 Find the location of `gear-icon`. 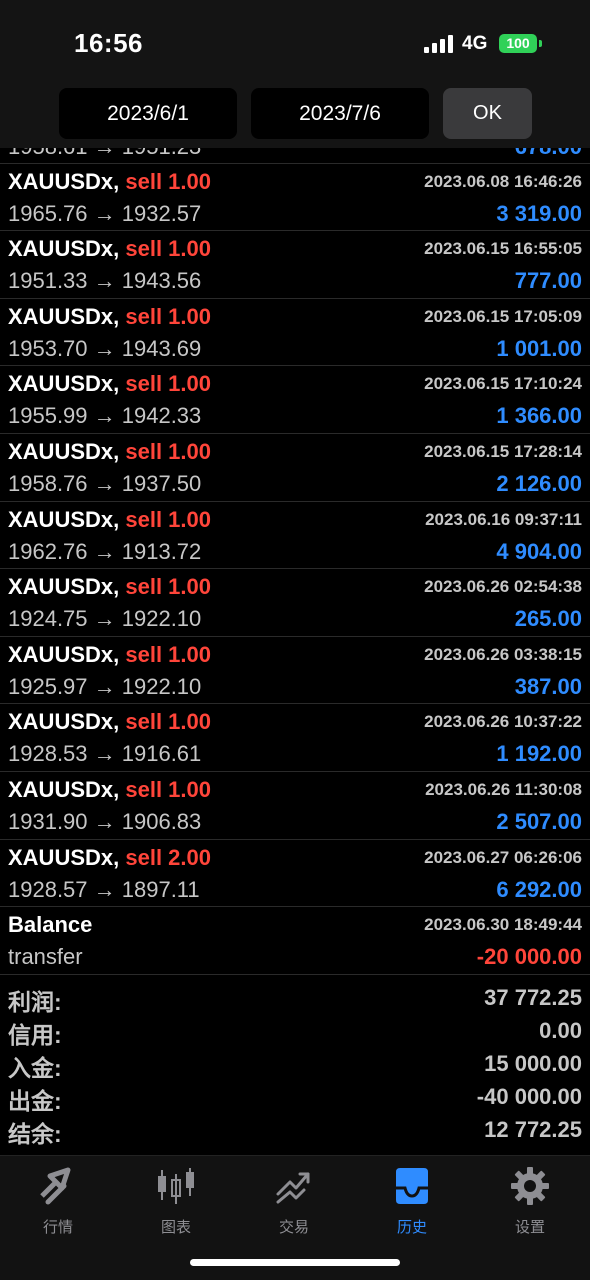

gear-icon is located at coordinates (530, 1186).